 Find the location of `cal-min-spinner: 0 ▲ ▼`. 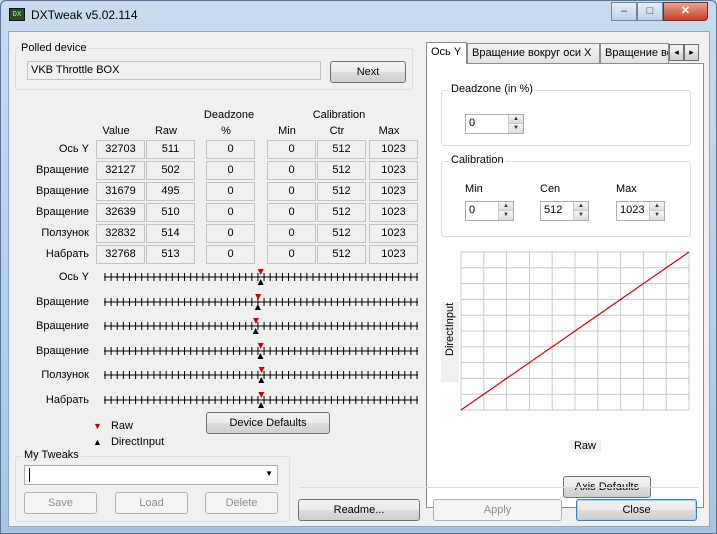

cal-min-spinner: 0 ▲ ▼ is located at coordinates (489, 211).